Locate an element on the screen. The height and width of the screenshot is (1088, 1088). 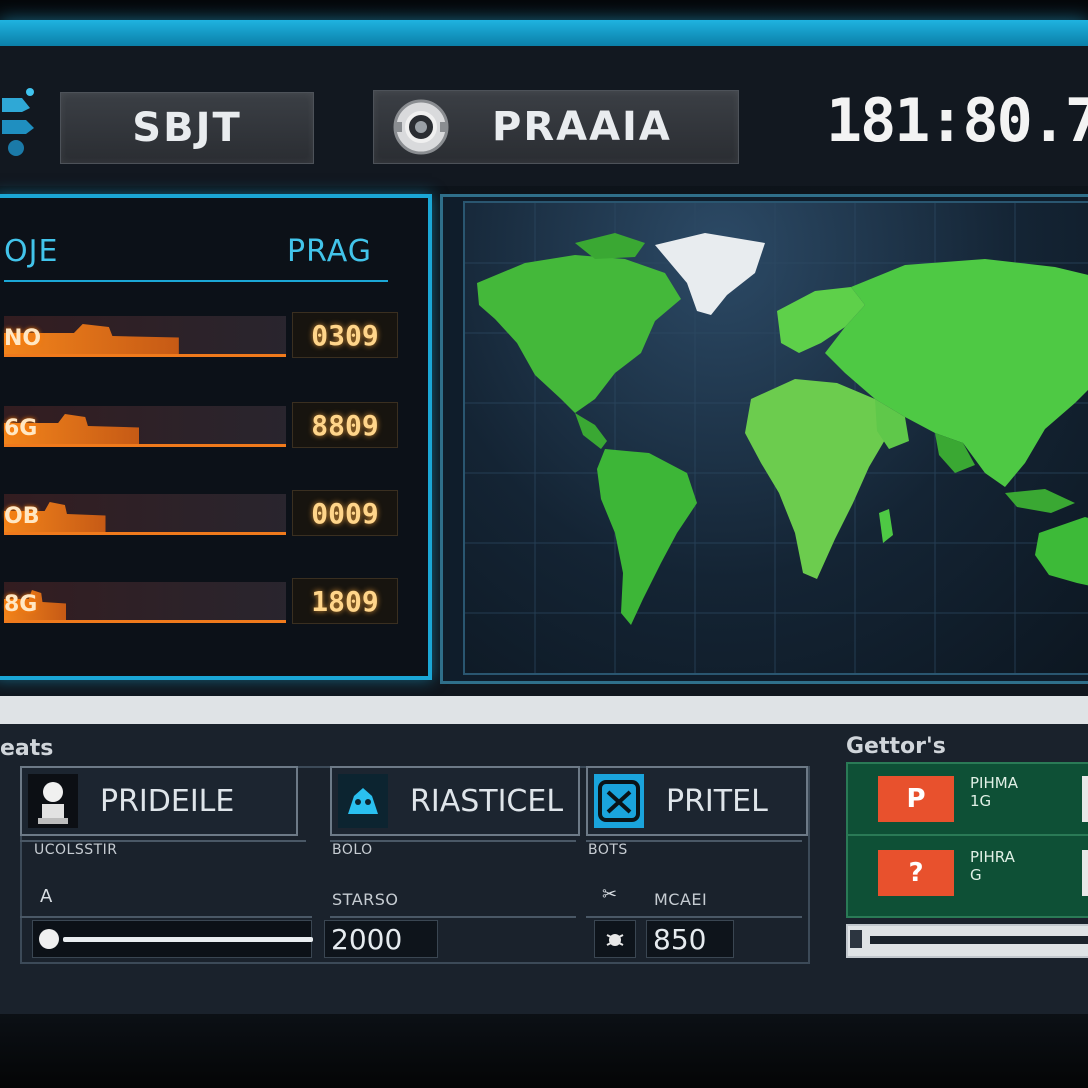
leaderboard-bar: 8G is located at coordinates (145, 602).